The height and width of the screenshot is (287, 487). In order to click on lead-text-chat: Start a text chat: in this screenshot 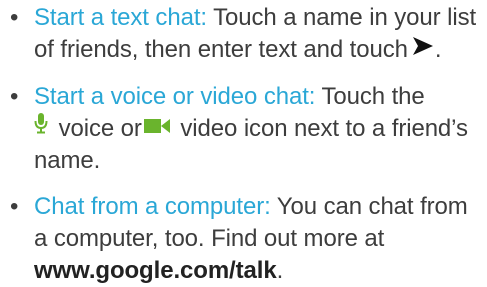, I will do `click(120, 17)`.